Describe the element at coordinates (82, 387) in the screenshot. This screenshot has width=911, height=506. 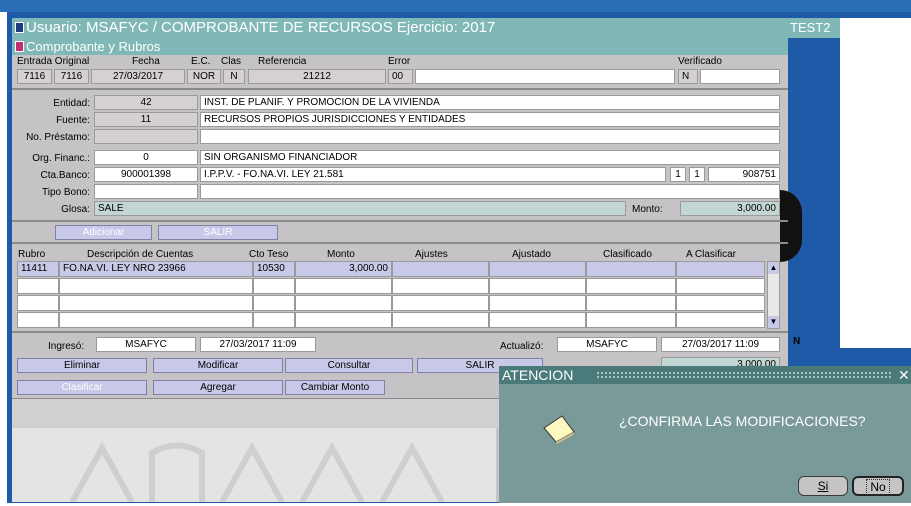
I see `clasificar-button: Clasificar` at that location.